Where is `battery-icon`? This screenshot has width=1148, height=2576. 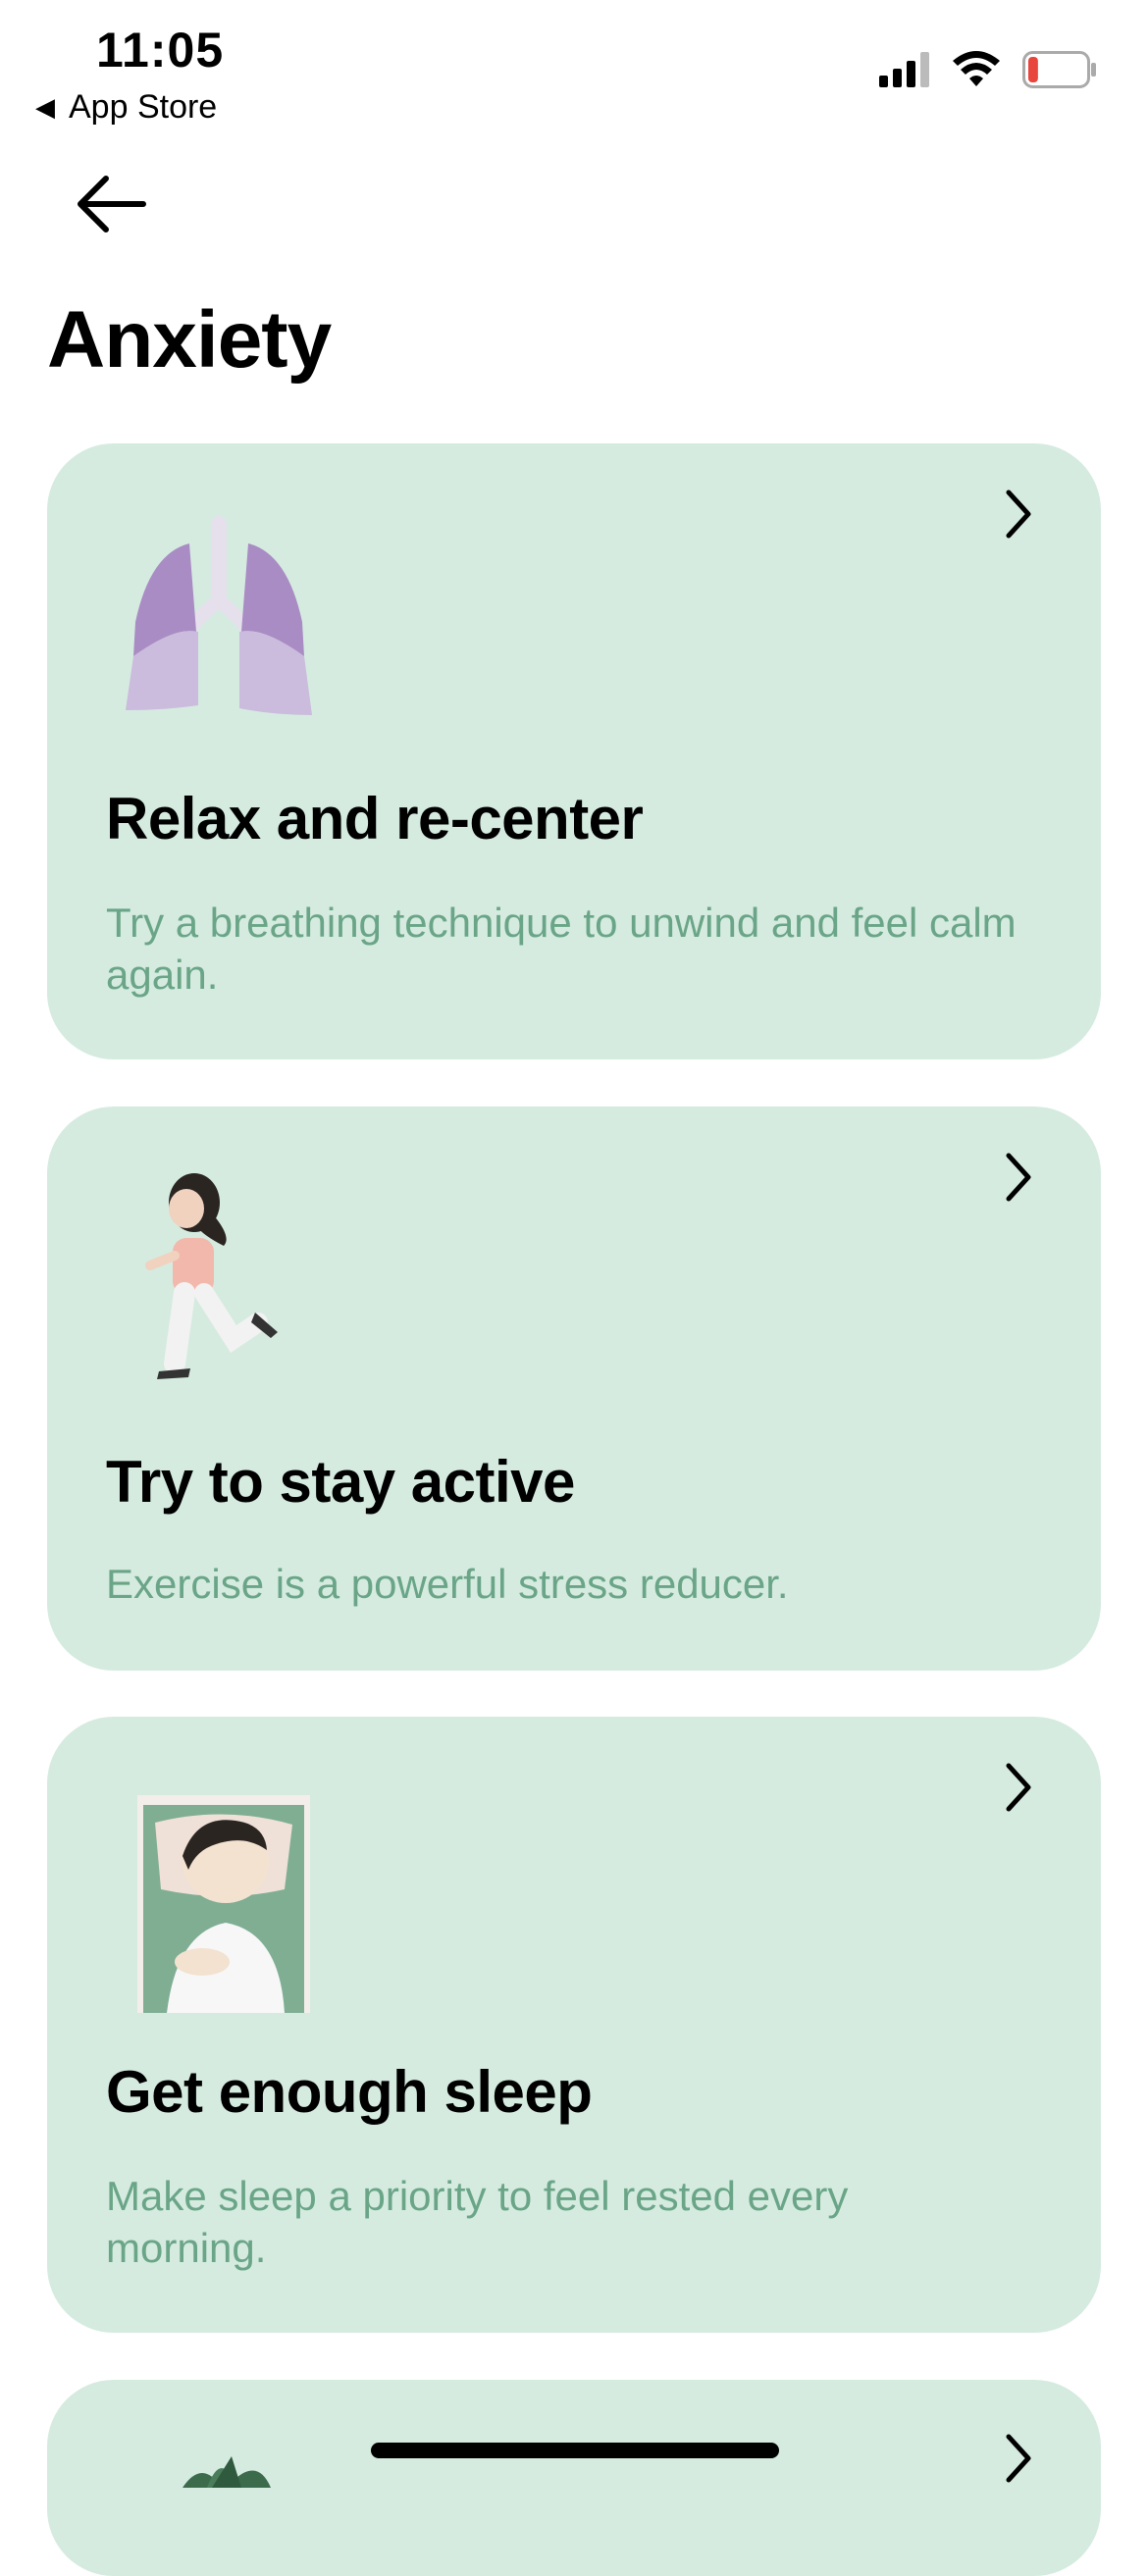 battery-icon is located at coordinates (1059, 69).